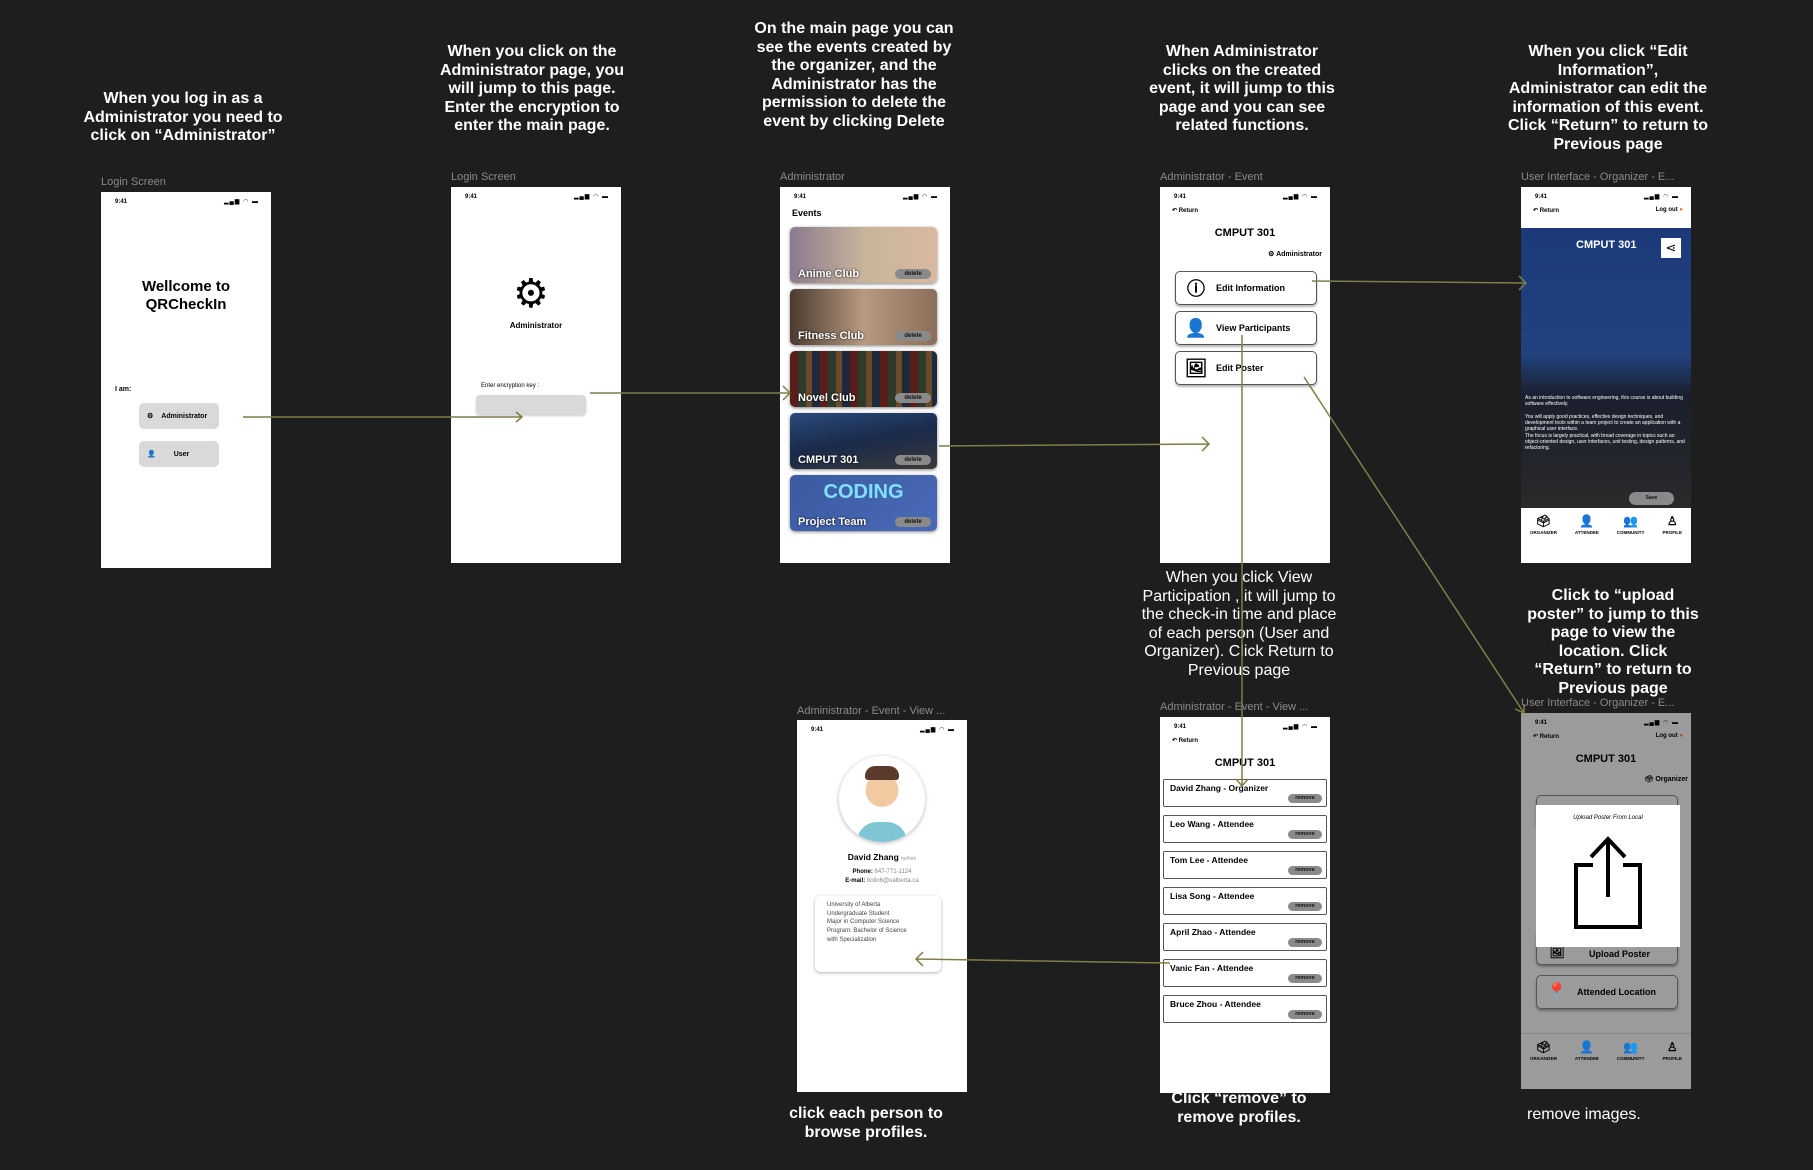  What do you see at coordinates (1671, 248) in the screenshot?
I see `share-icon: ⋖` at bounding box center [1671, 248].